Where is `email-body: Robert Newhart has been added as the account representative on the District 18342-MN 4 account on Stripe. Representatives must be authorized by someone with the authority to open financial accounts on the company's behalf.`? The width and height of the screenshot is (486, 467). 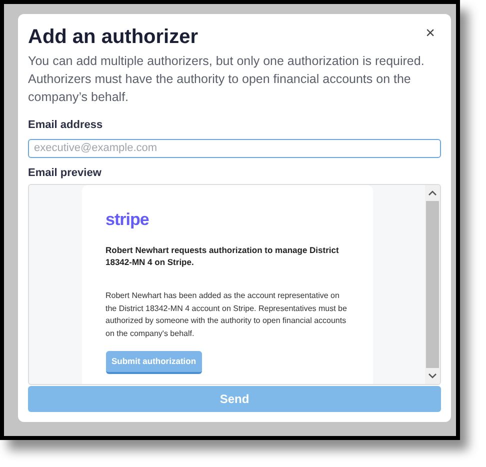 email-body: Robert Newhart has been added as the account representative on the District 18342-MN 4 account on Stripe. Representatives must be authorized by someone with the authority to open financial accounts on the company's behalf. is located at coordinates (227, 315).